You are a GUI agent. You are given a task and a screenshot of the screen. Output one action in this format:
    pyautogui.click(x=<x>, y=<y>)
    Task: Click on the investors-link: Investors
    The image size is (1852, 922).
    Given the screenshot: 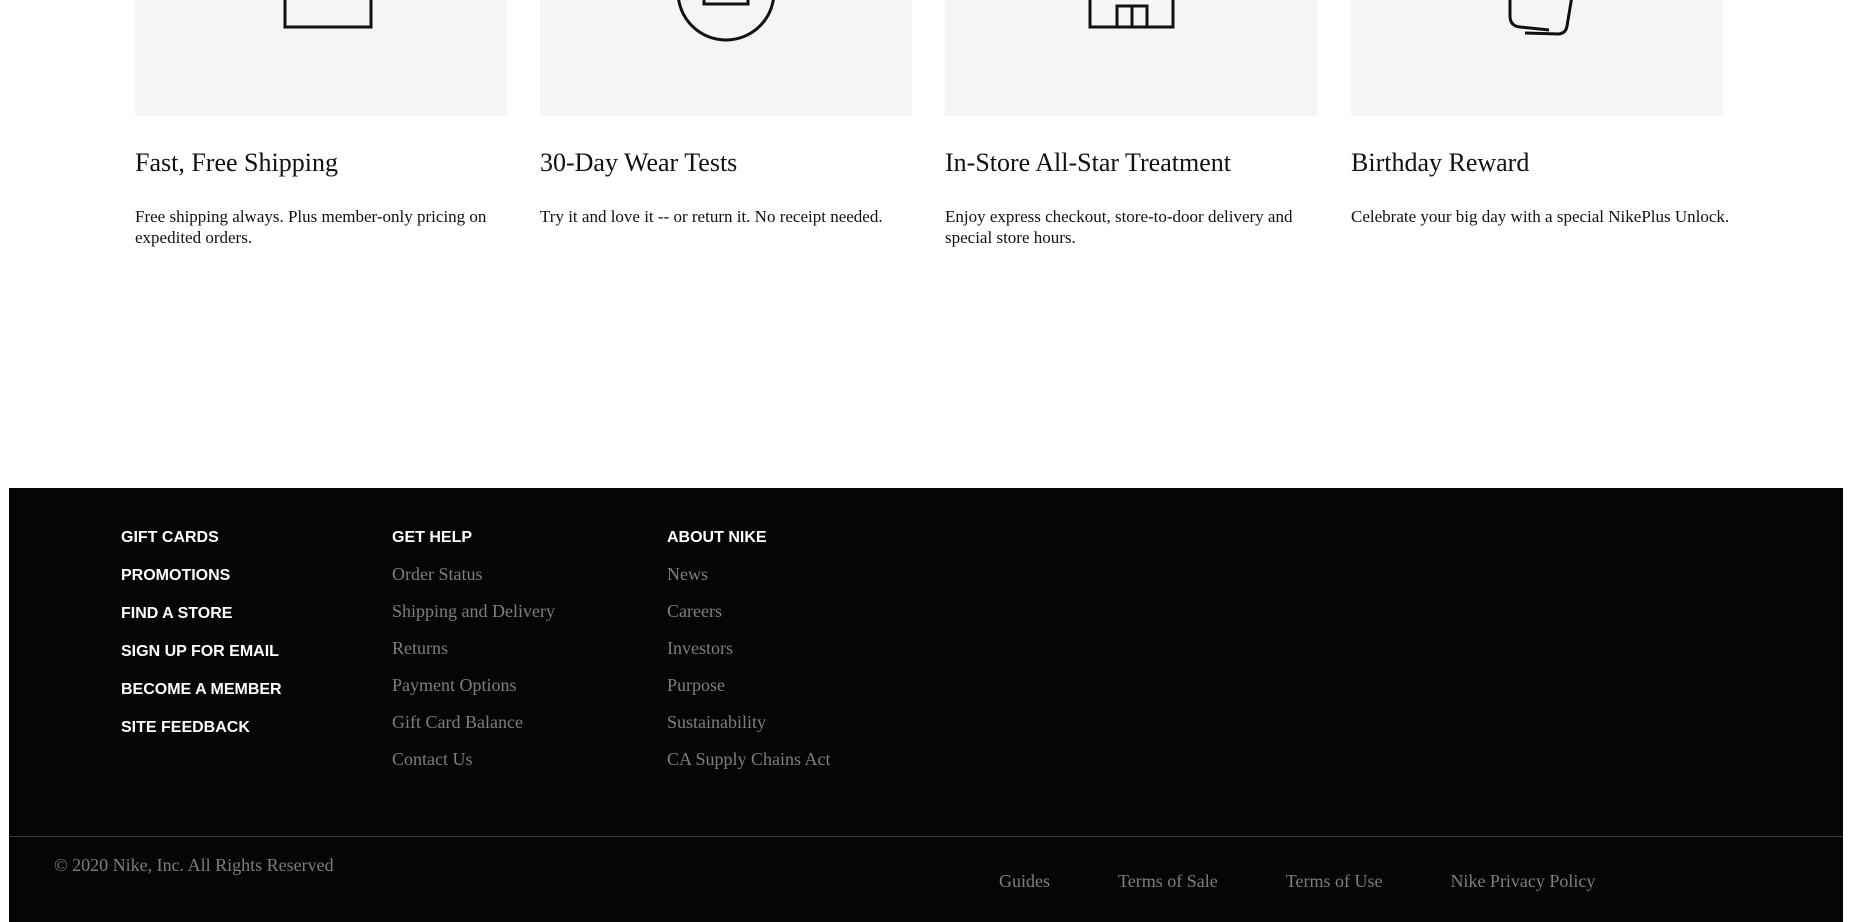 What is the action you would take?
    pyautogui.click(x=749, y=656)
    